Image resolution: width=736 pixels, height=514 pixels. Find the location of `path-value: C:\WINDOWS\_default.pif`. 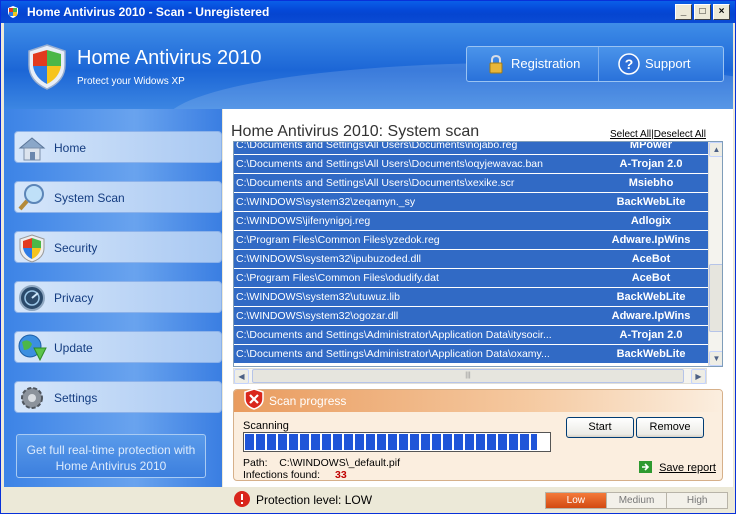

path-value: C:\WINDOWS\_default.pif is located at coordinates (339, 463).